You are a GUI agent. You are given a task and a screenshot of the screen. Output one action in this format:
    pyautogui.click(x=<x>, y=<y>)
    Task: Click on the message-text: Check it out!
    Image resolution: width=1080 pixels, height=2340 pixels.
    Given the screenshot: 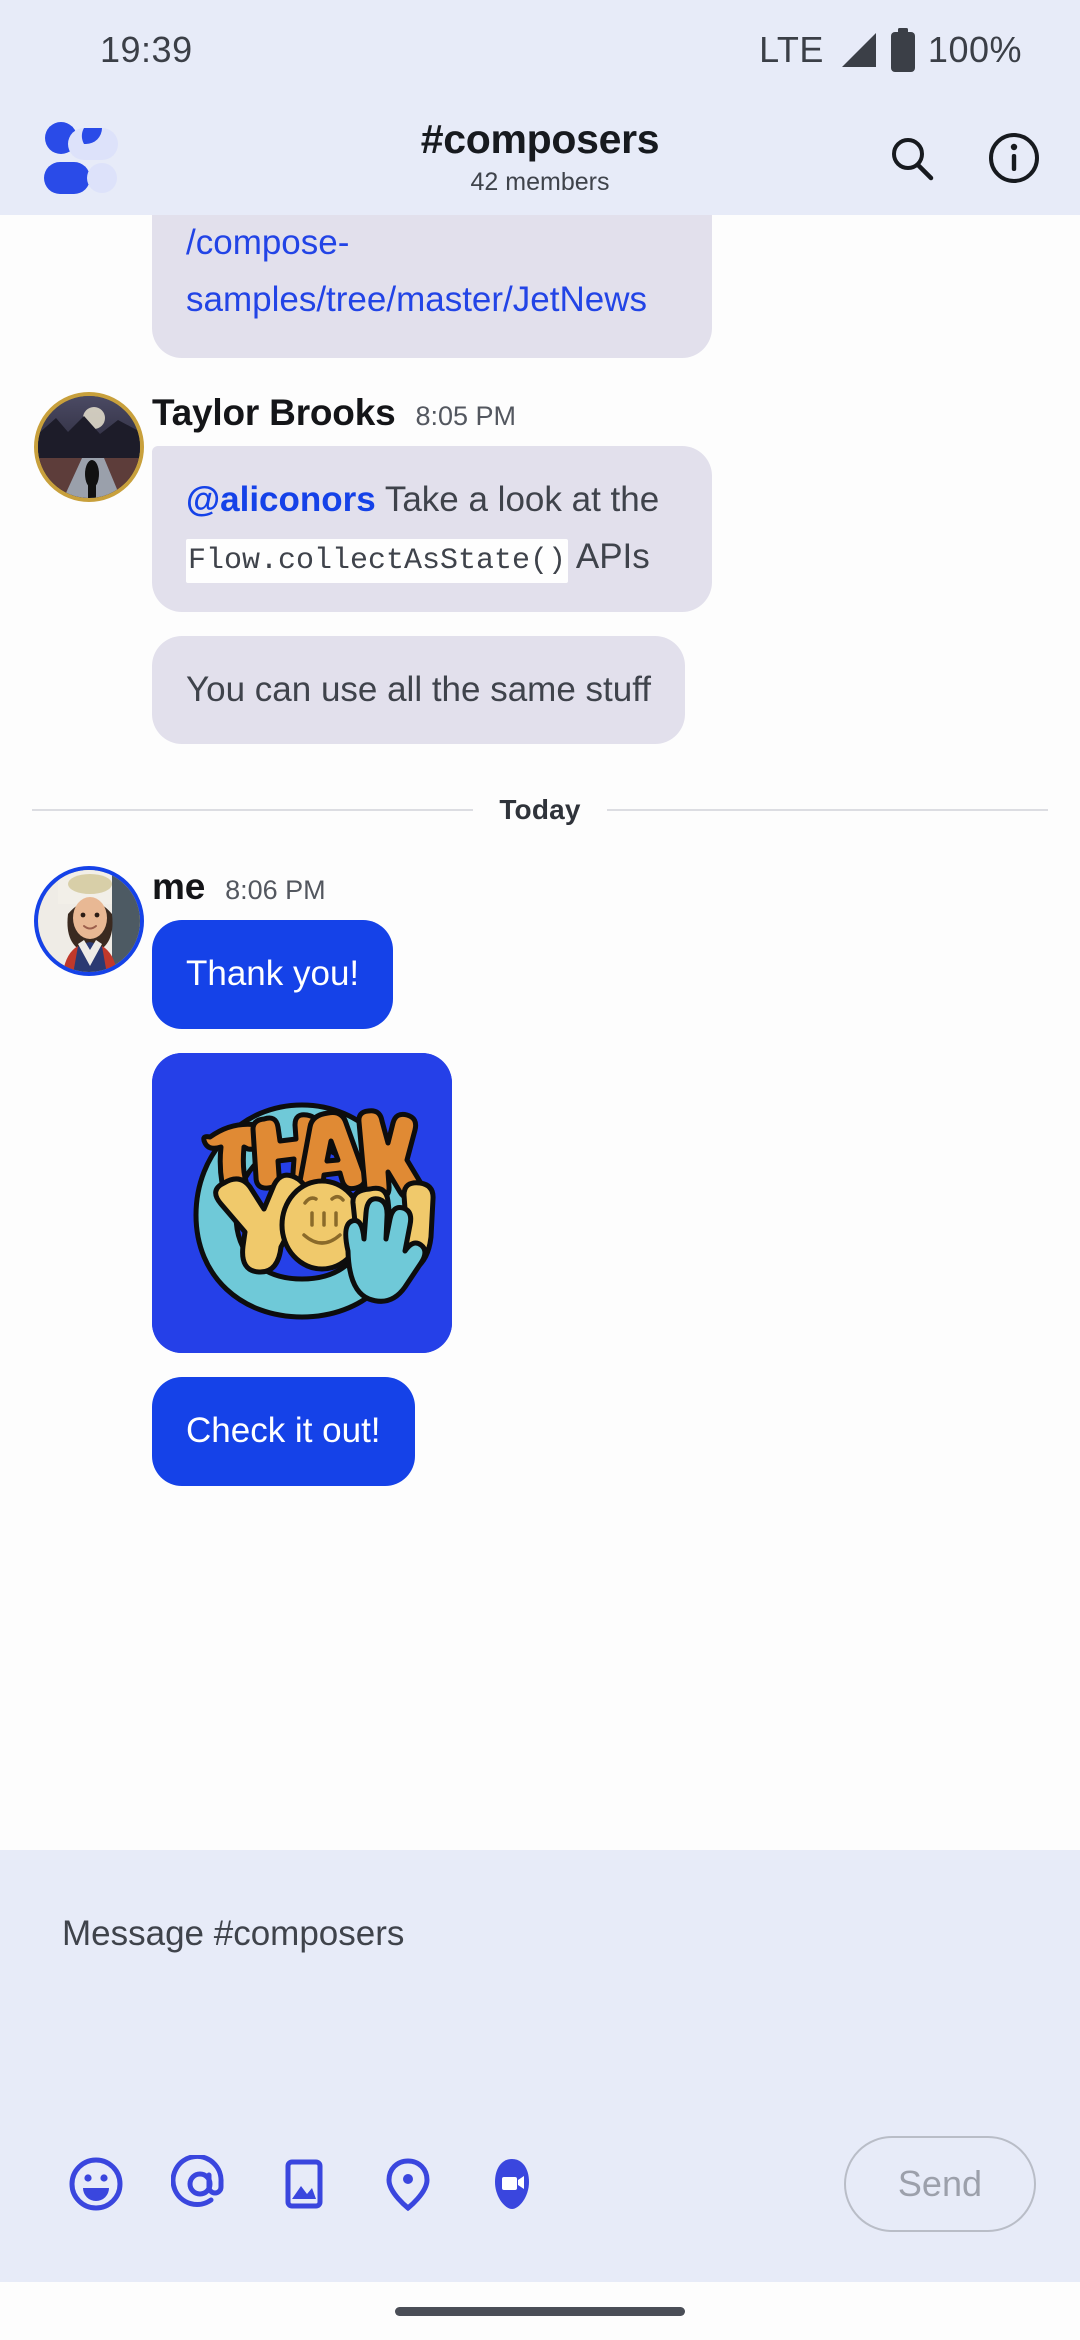 What is the action you would take?
    pyautogui.click(x=283, y=1431)
    